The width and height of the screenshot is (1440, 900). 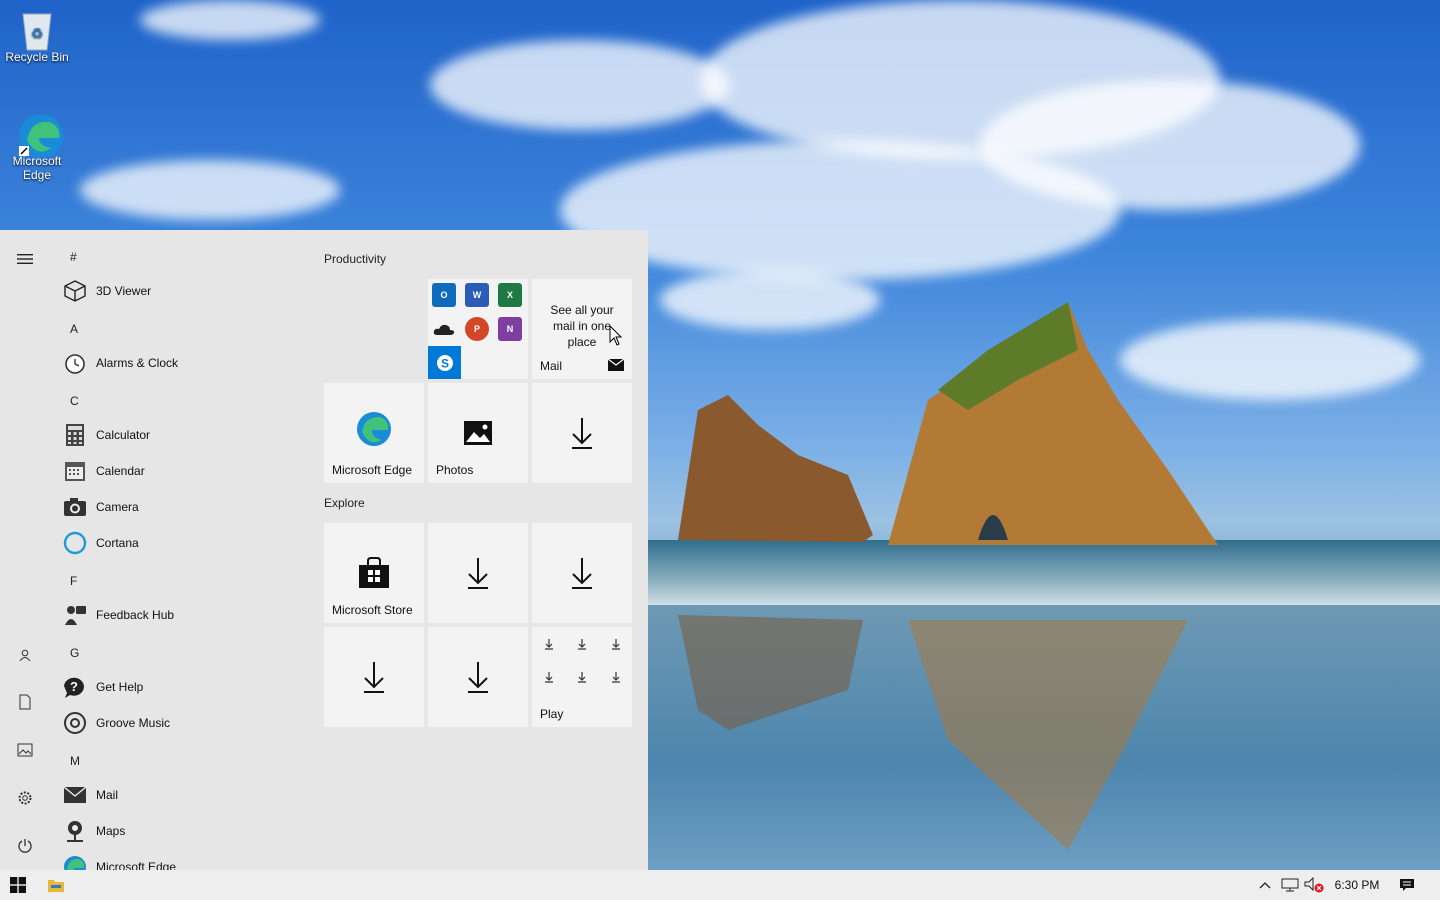 What do you see at coordinates (133, 723) in the screenshot?
I see `app-label: Groove Music` at bounding box center [133, 723].